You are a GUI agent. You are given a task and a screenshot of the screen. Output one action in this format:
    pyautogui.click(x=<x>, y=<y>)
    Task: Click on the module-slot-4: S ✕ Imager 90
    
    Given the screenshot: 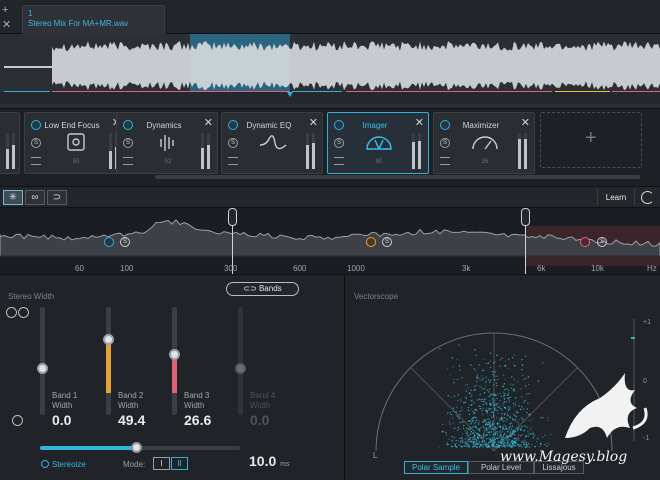 What is the action you would take?
    pyautogui.click(x=378, y=143)
    